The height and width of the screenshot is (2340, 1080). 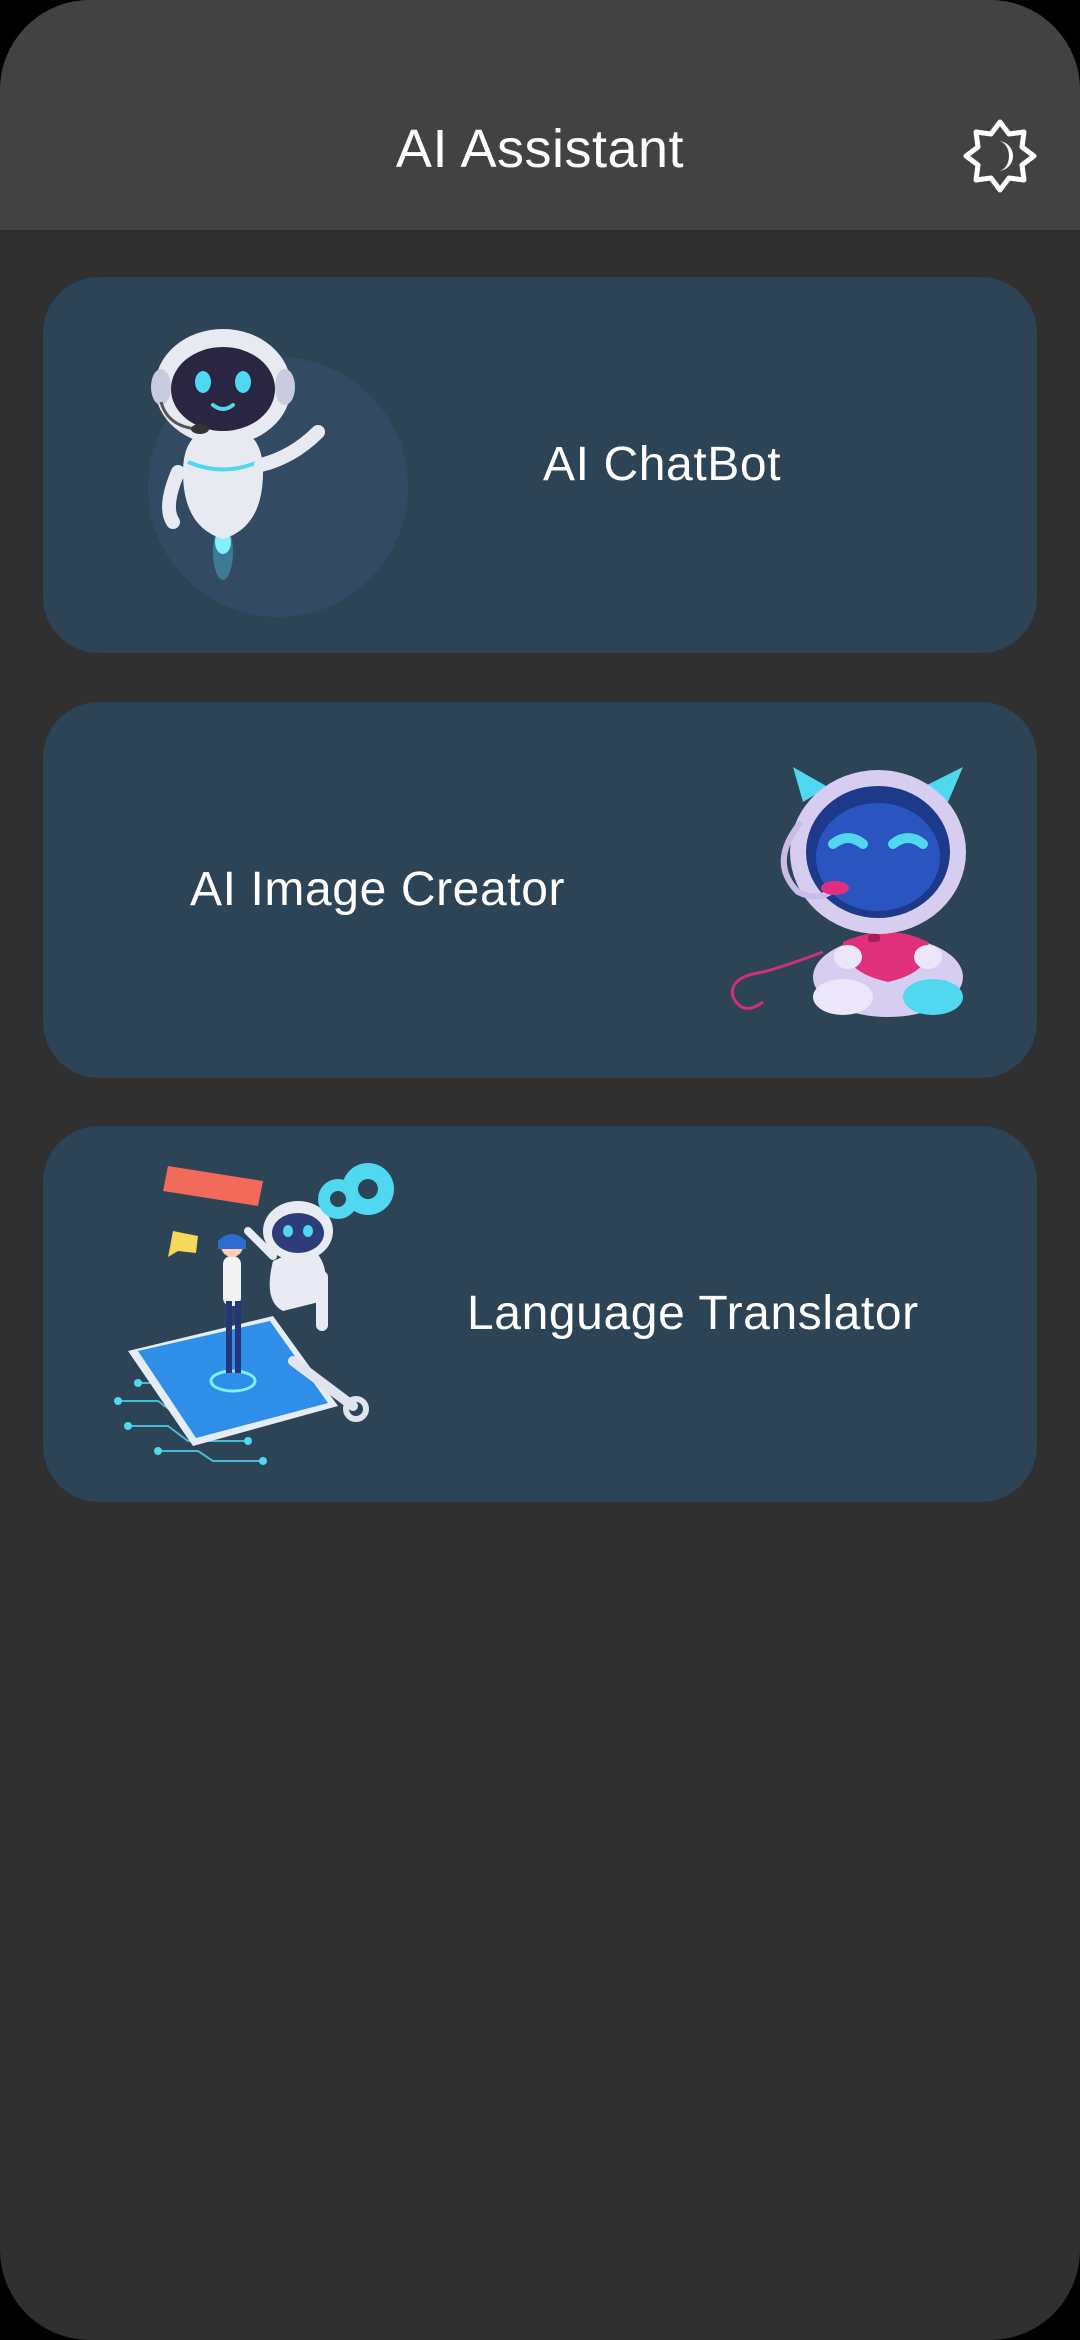 What do you see at coordinates (278, 473) in the screenshot?
I see `chatbot-robot-illustration` at bounding box center [278, 473].